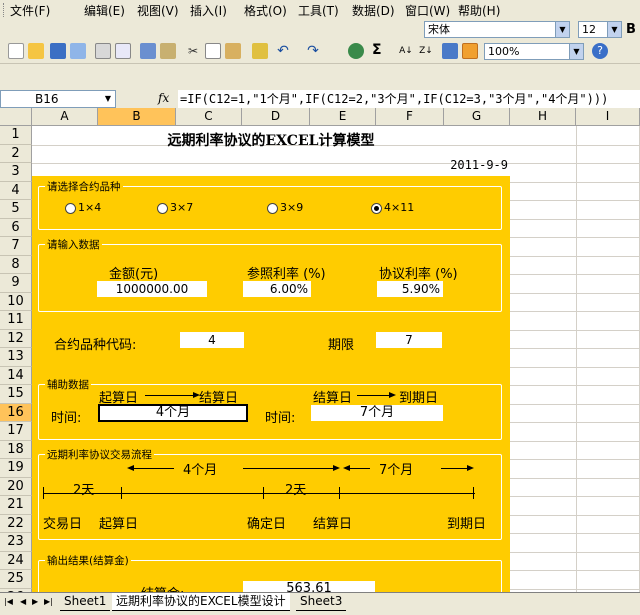  Describe the element at coordinates (470, 51) in the screenshot. I see `drawing-icon` at that location.